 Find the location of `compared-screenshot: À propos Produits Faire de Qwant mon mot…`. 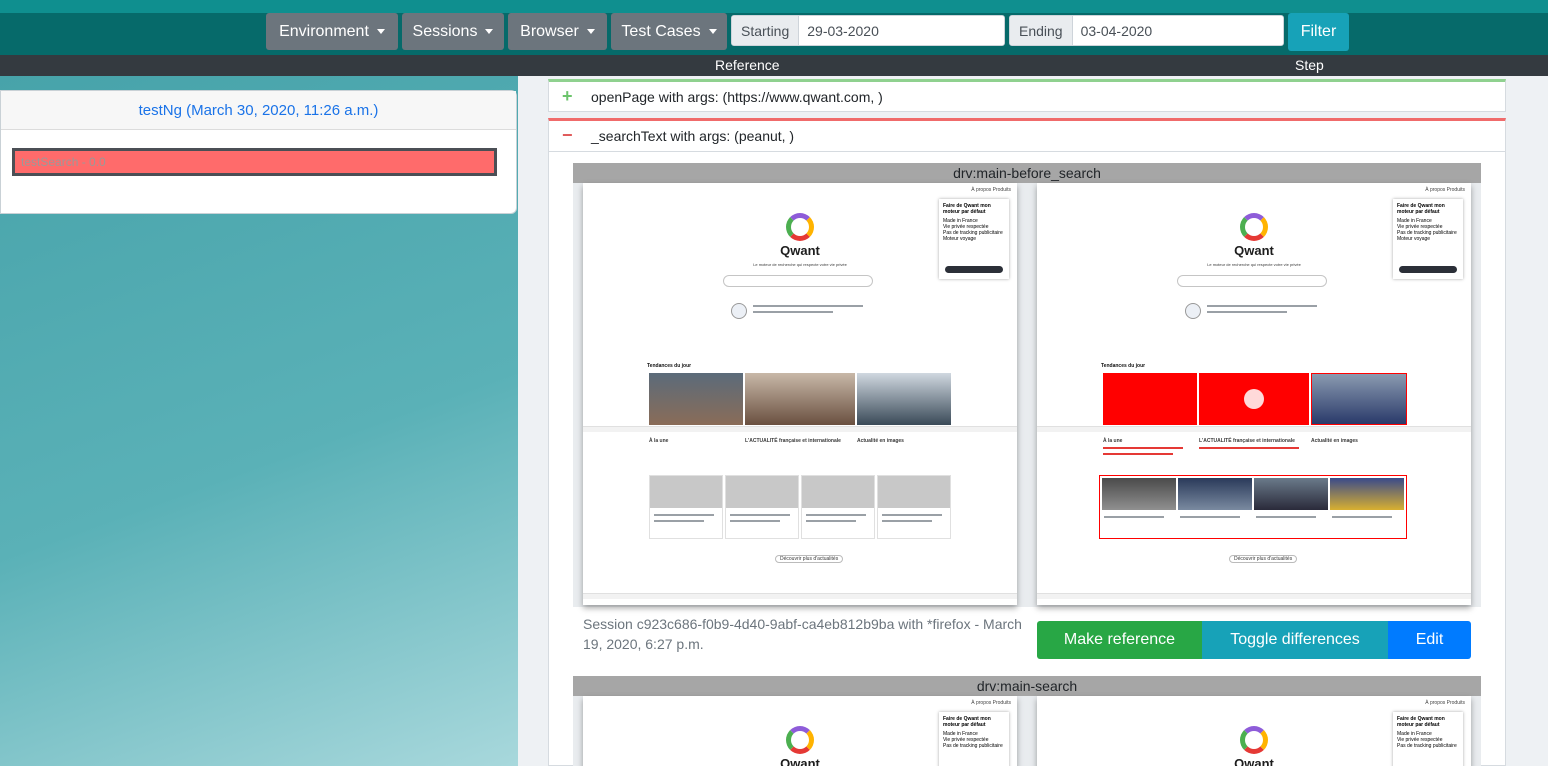

compared-screenshot: À propos Produits Faire de Qwant mon mot… is located at coordinates (1254, 731).